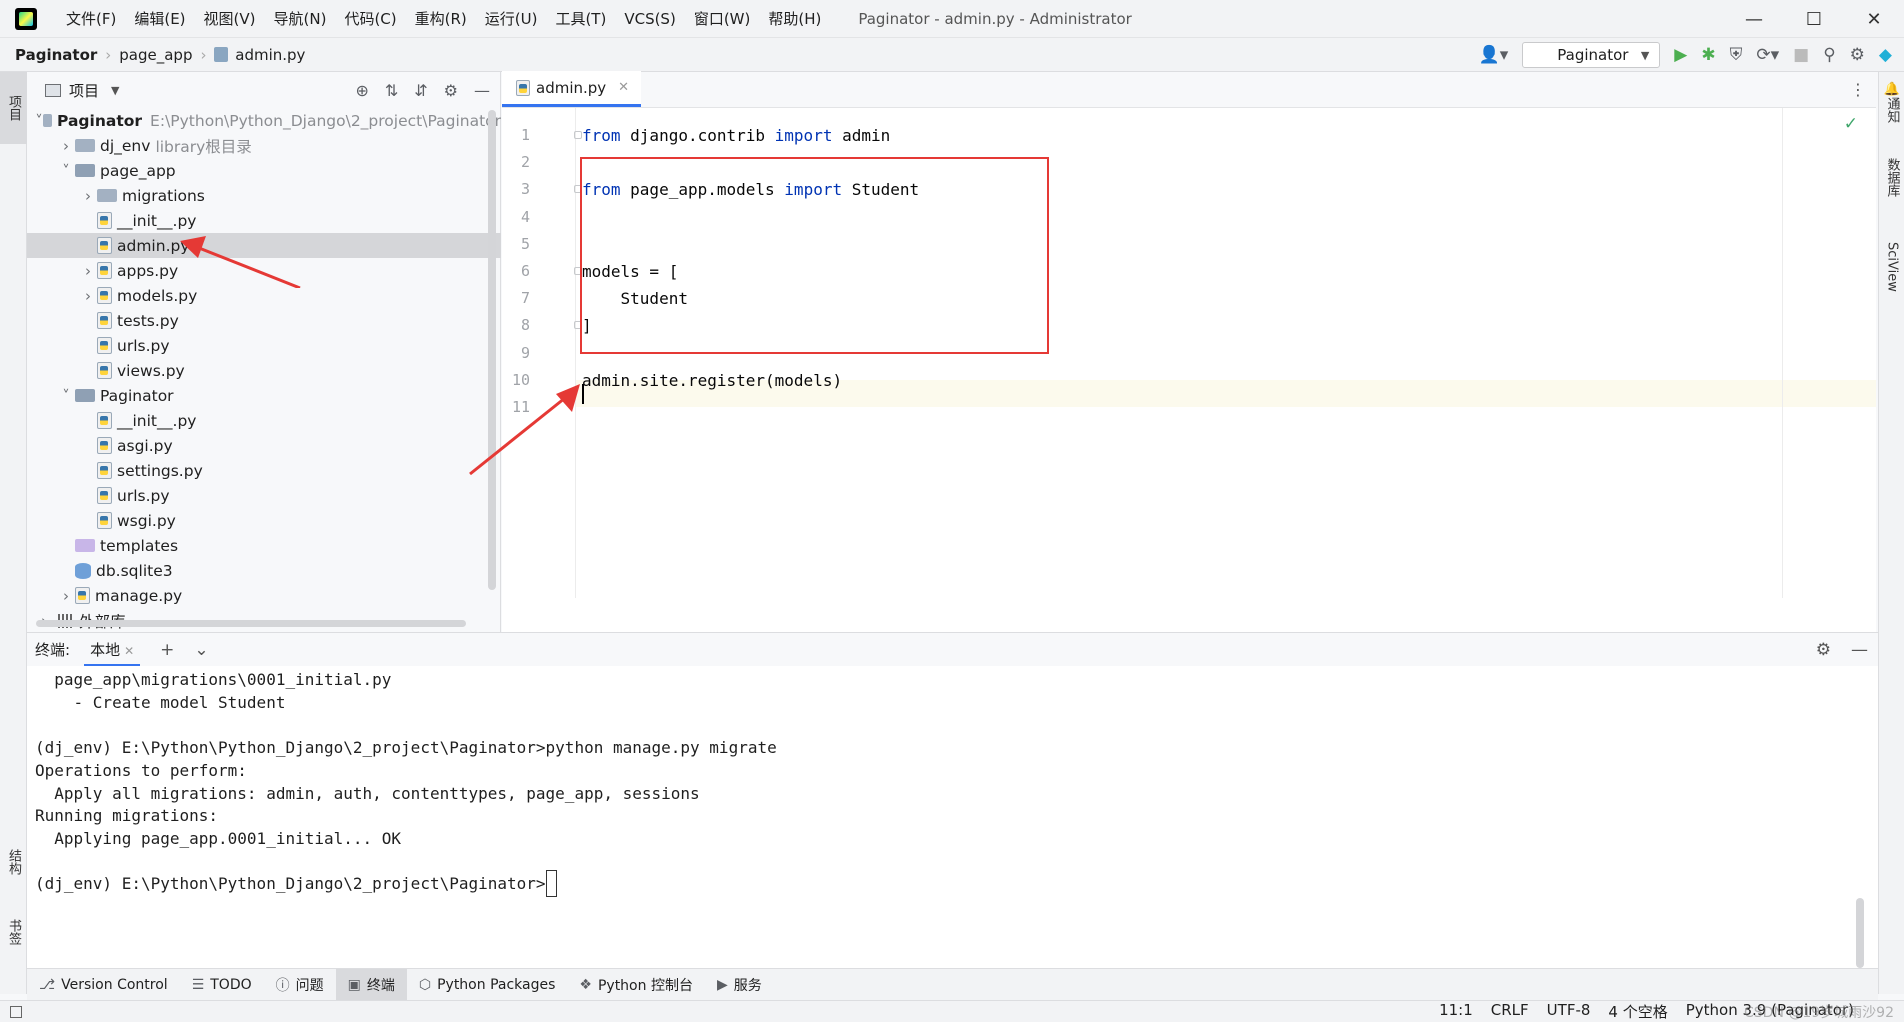  Describe the element at coordinates (1874, 19) in the screenshot. I see `close-icon: ✕` at that location.